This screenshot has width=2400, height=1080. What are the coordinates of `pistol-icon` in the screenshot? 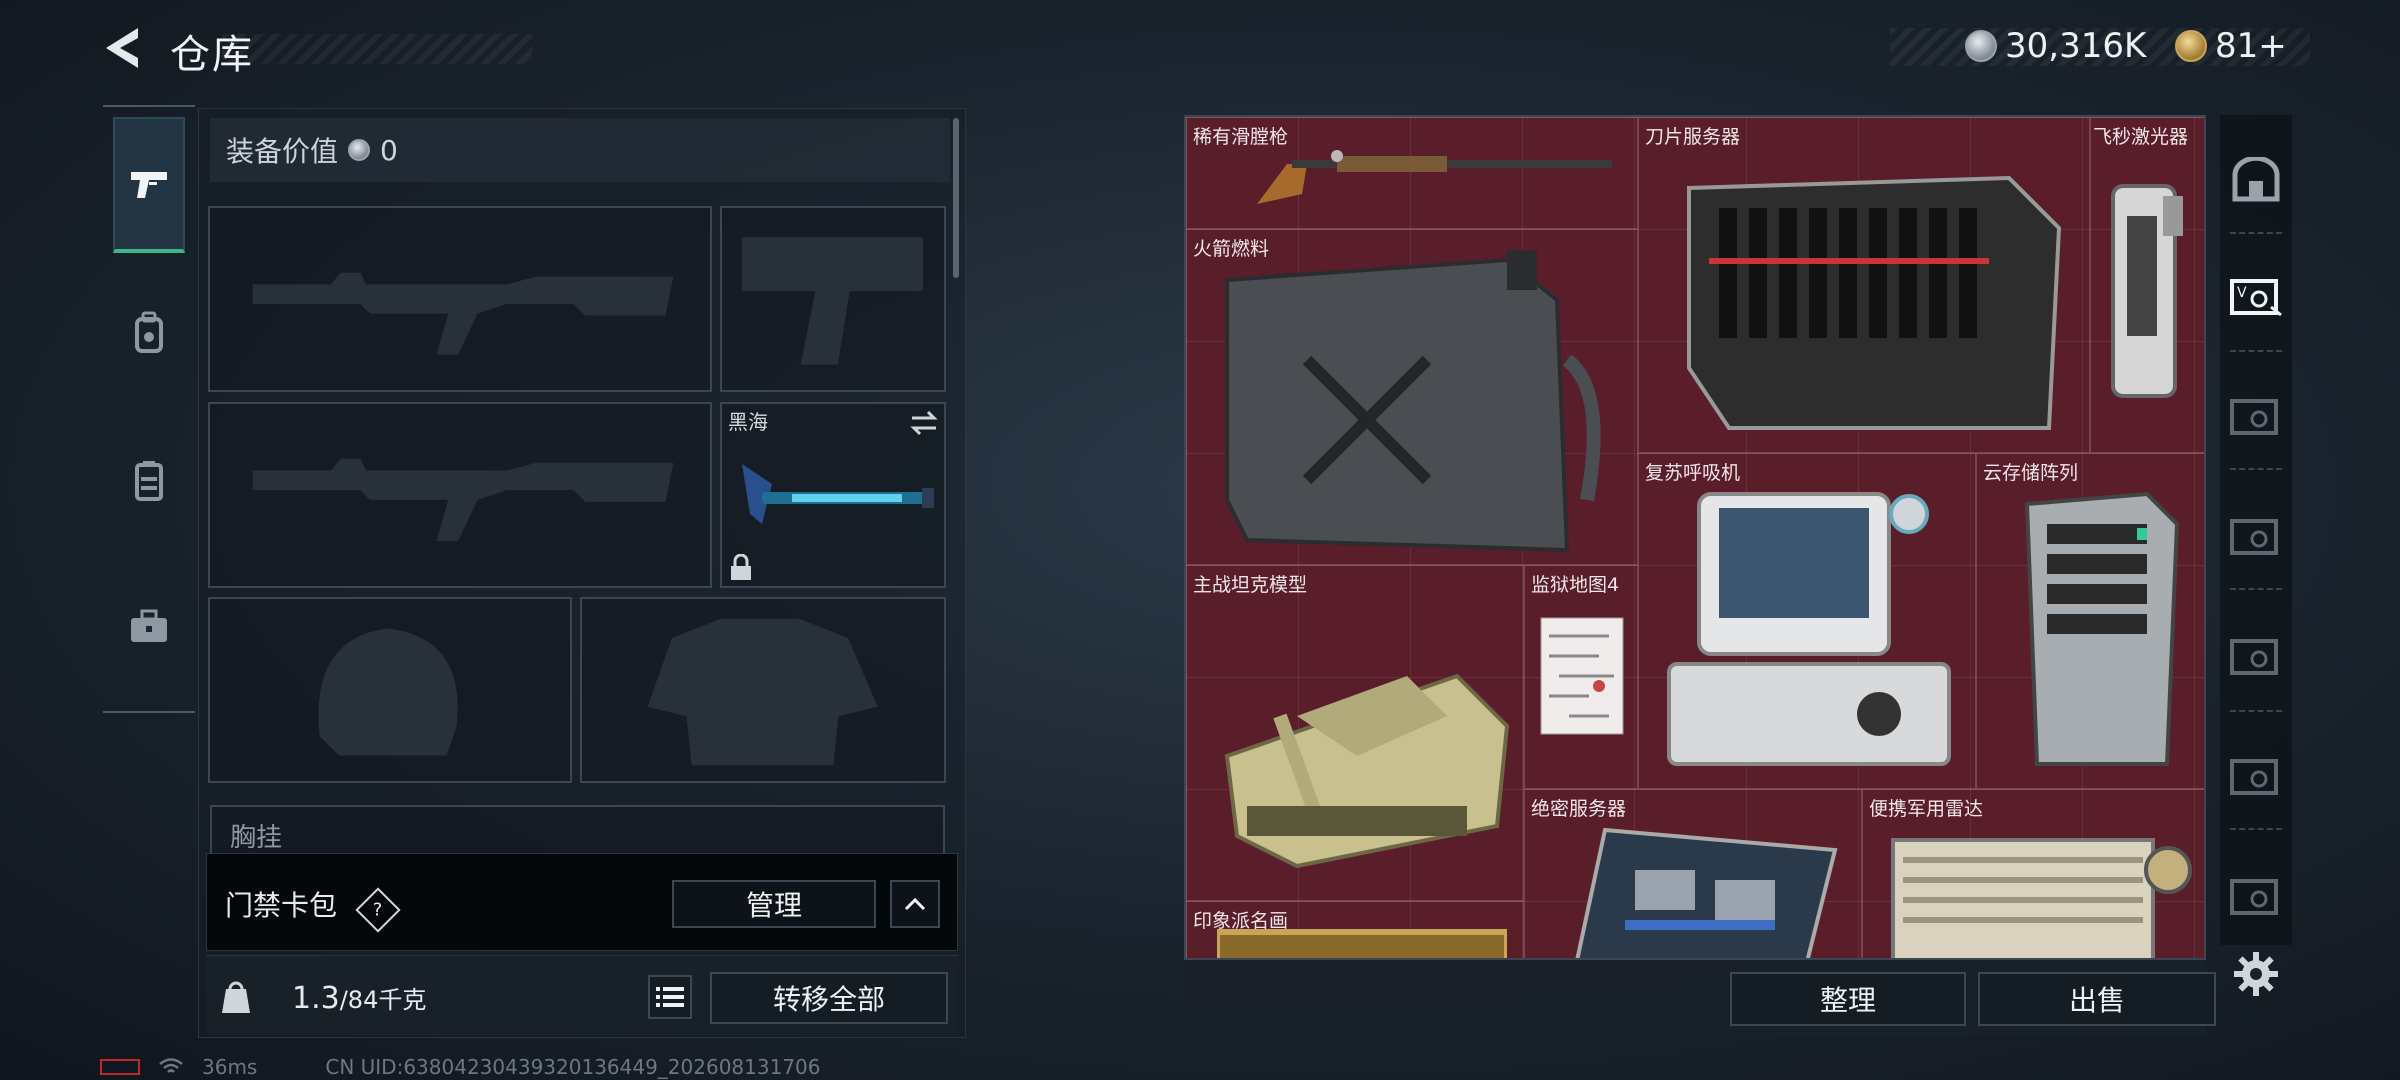 It's located at (149, 185).